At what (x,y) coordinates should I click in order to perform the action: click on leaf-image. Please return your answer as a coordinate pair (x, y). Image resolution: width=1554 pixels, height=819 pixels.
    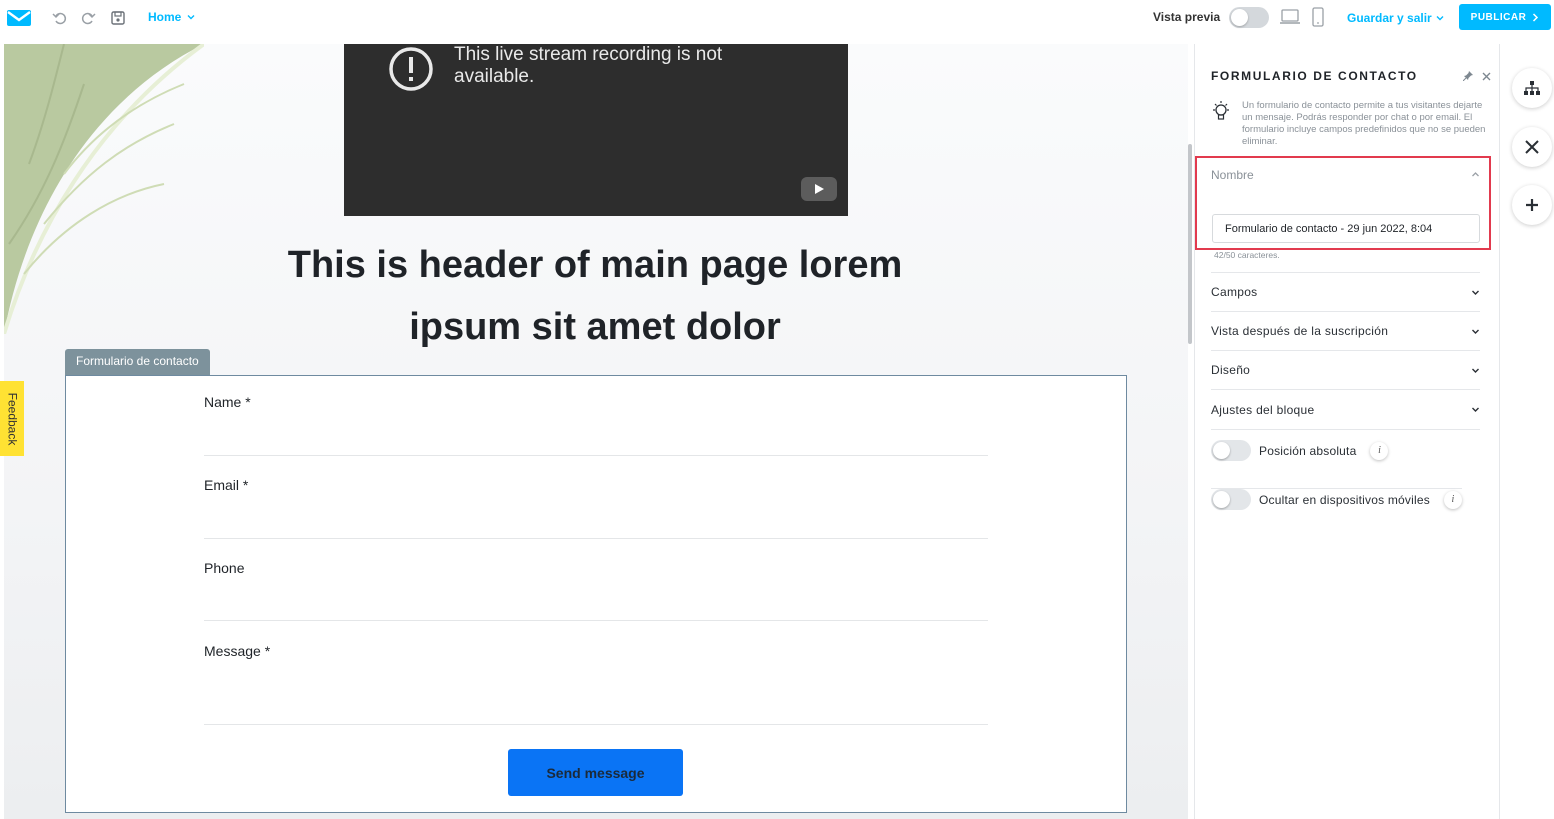
    Looking at the image, I should click on (104, 189).